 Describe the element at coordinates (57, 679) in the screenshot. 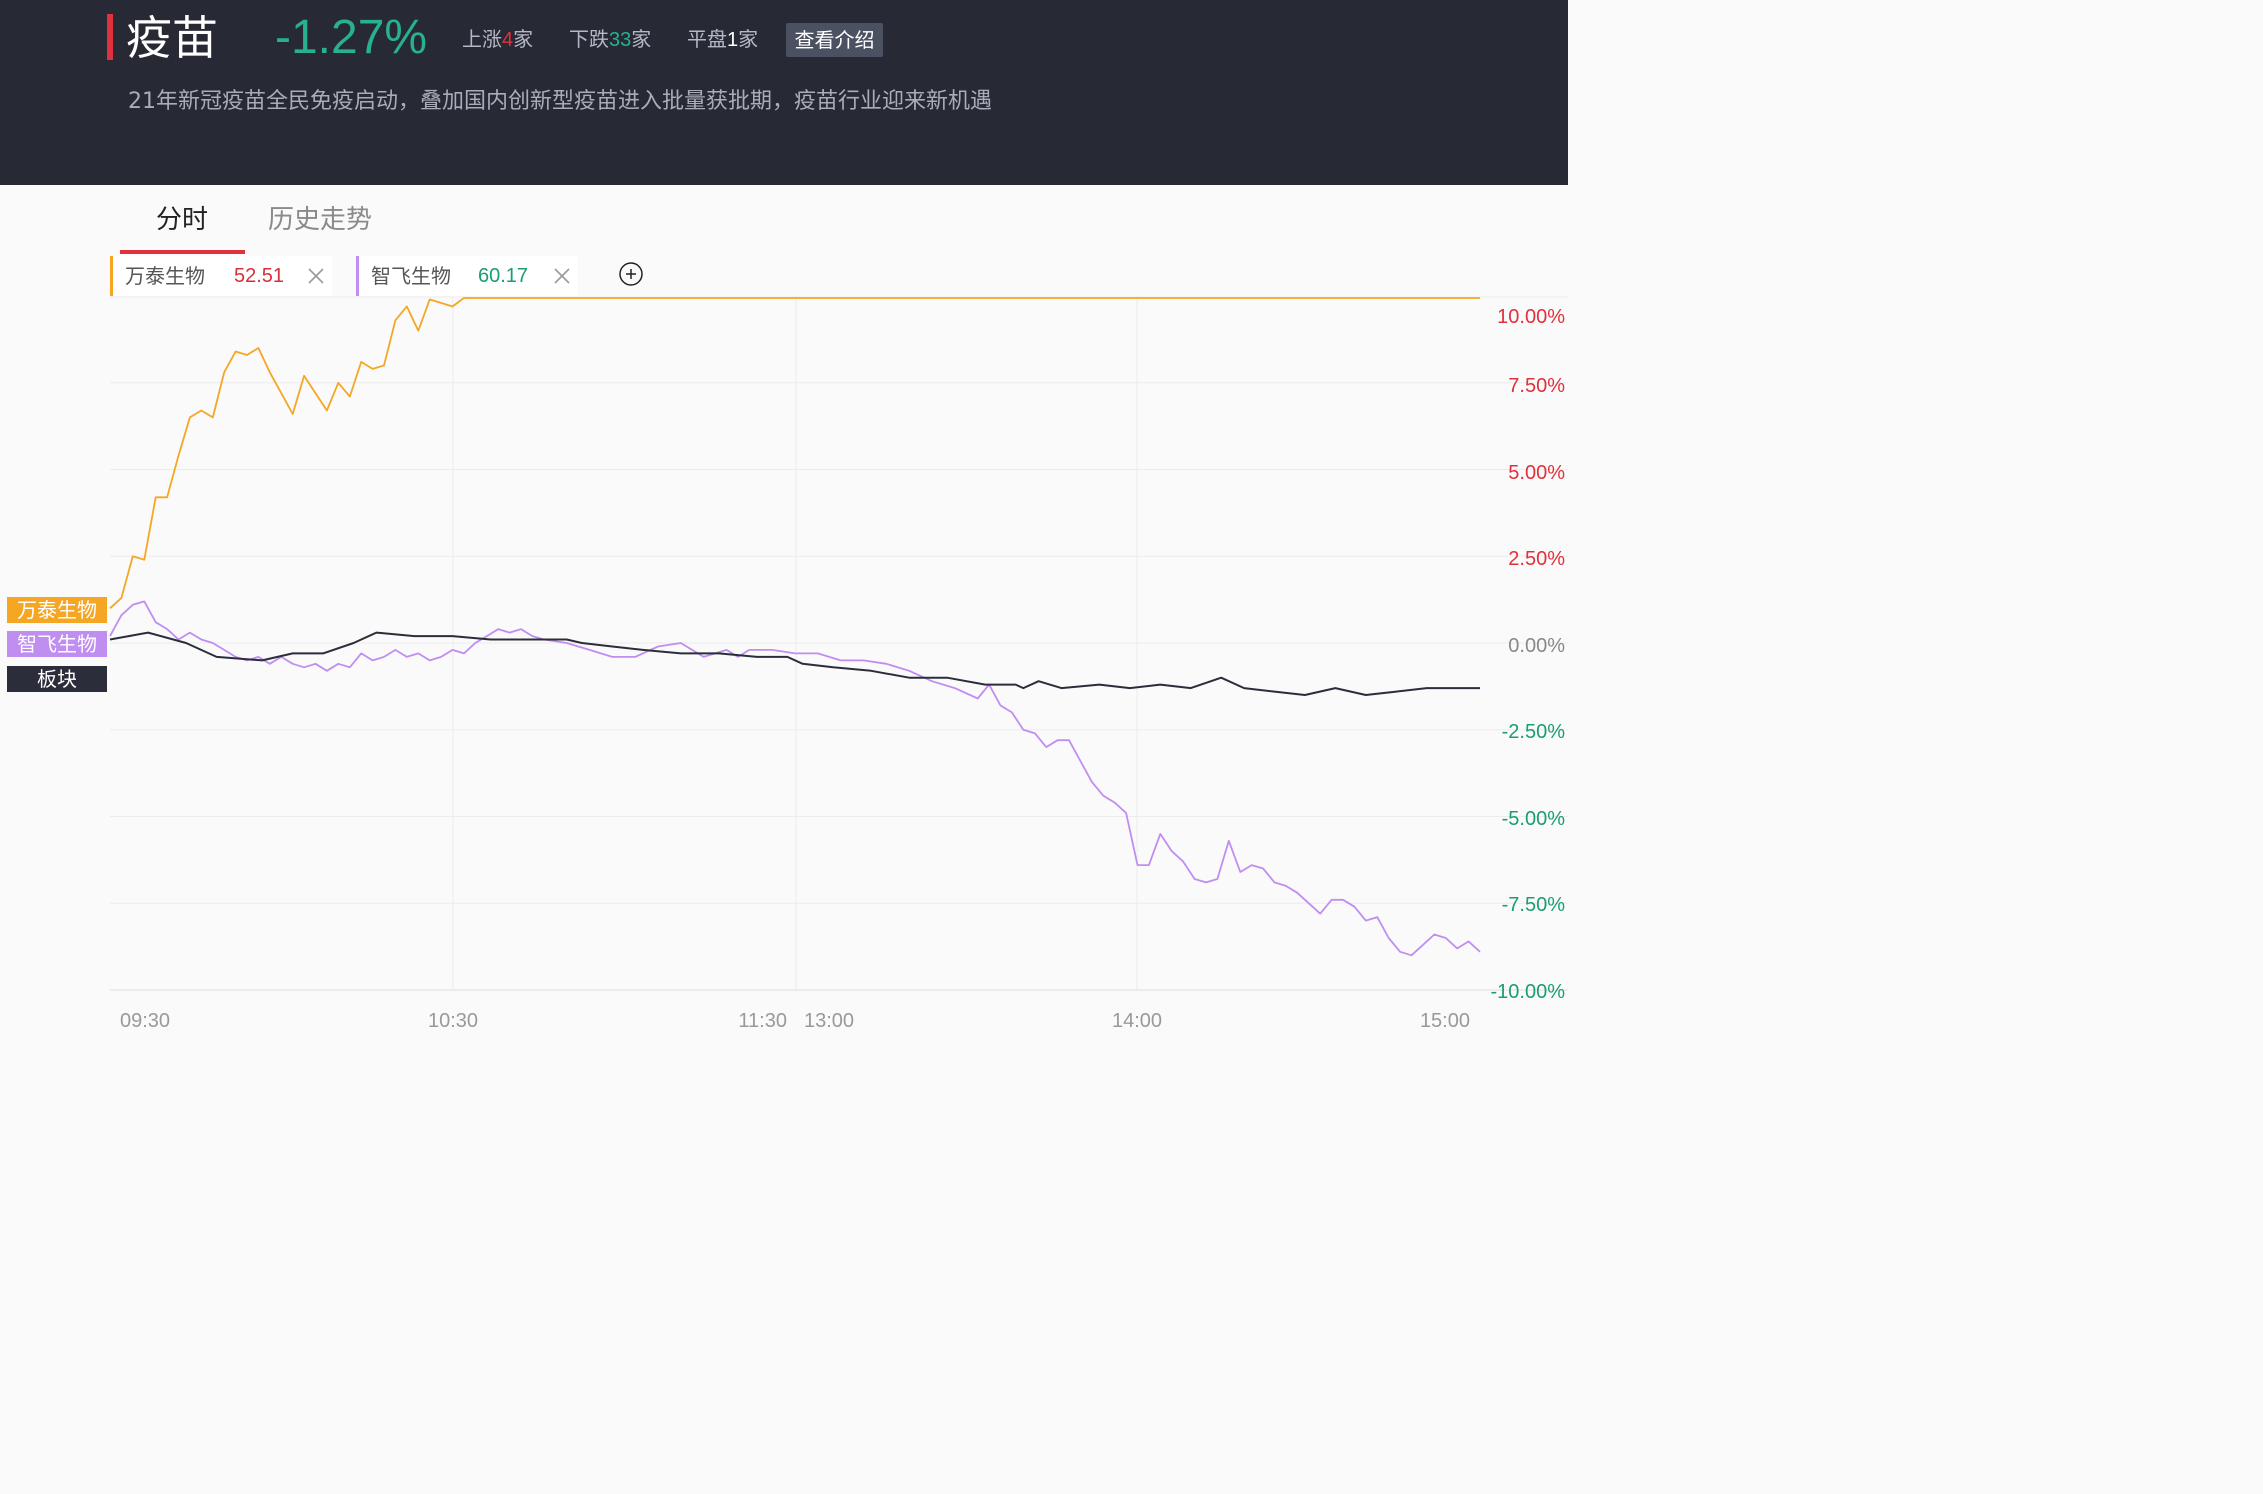

I see `legend-sector: 板块` at that location.